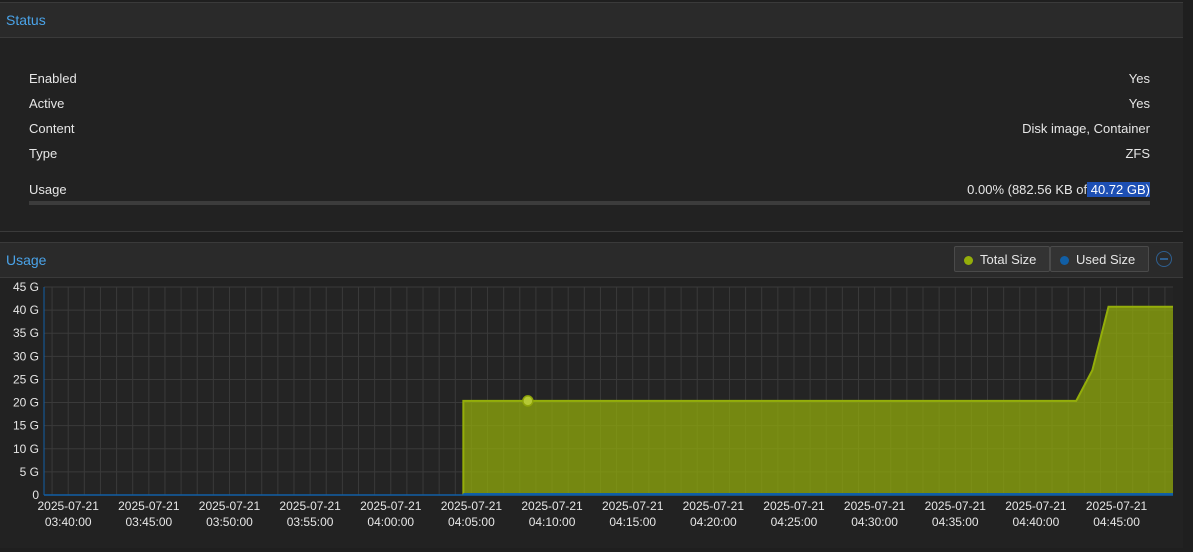 This screenshot has height=552, width=1193. Describe the element at coordinates (52, 128) in the screenshot. I see `status-key: Content` at that location.